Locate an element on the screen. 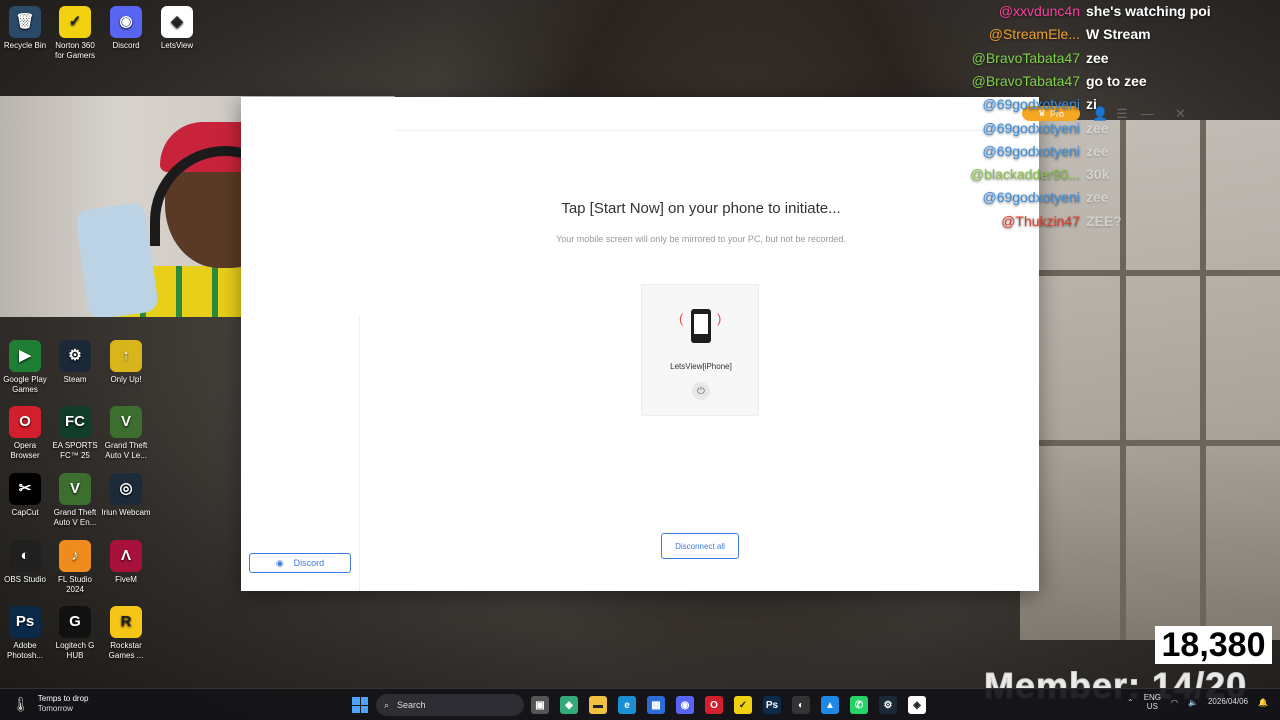 Image resolution: width=1280 pixels, height=720 pixels. desktop-icon-label: FL Studio 2024 is located at coordinates (75, 584).